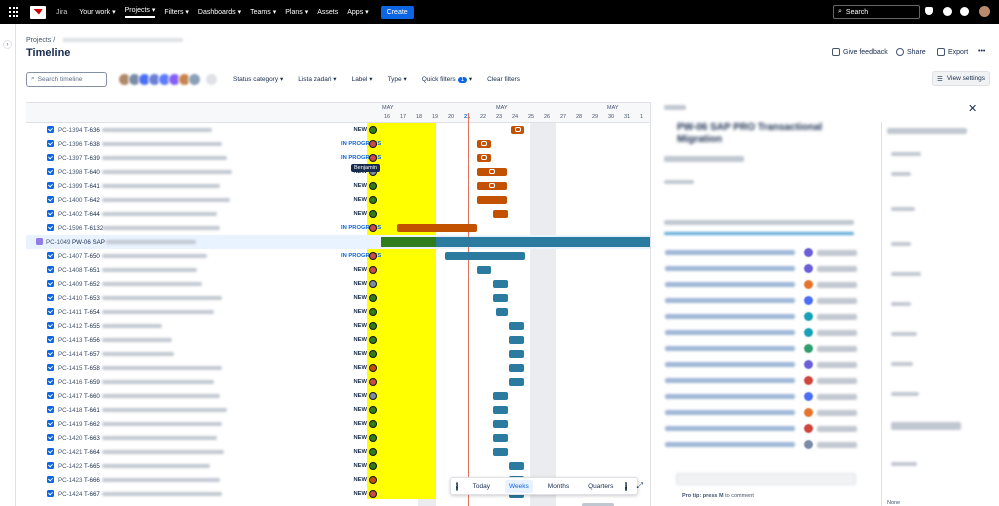 Image resolution: width=999 pixels, height=506 pixels. Describe the element at coordinates (70, 424) in the screenshot. I see `issue-key: PC-1419` at that location.